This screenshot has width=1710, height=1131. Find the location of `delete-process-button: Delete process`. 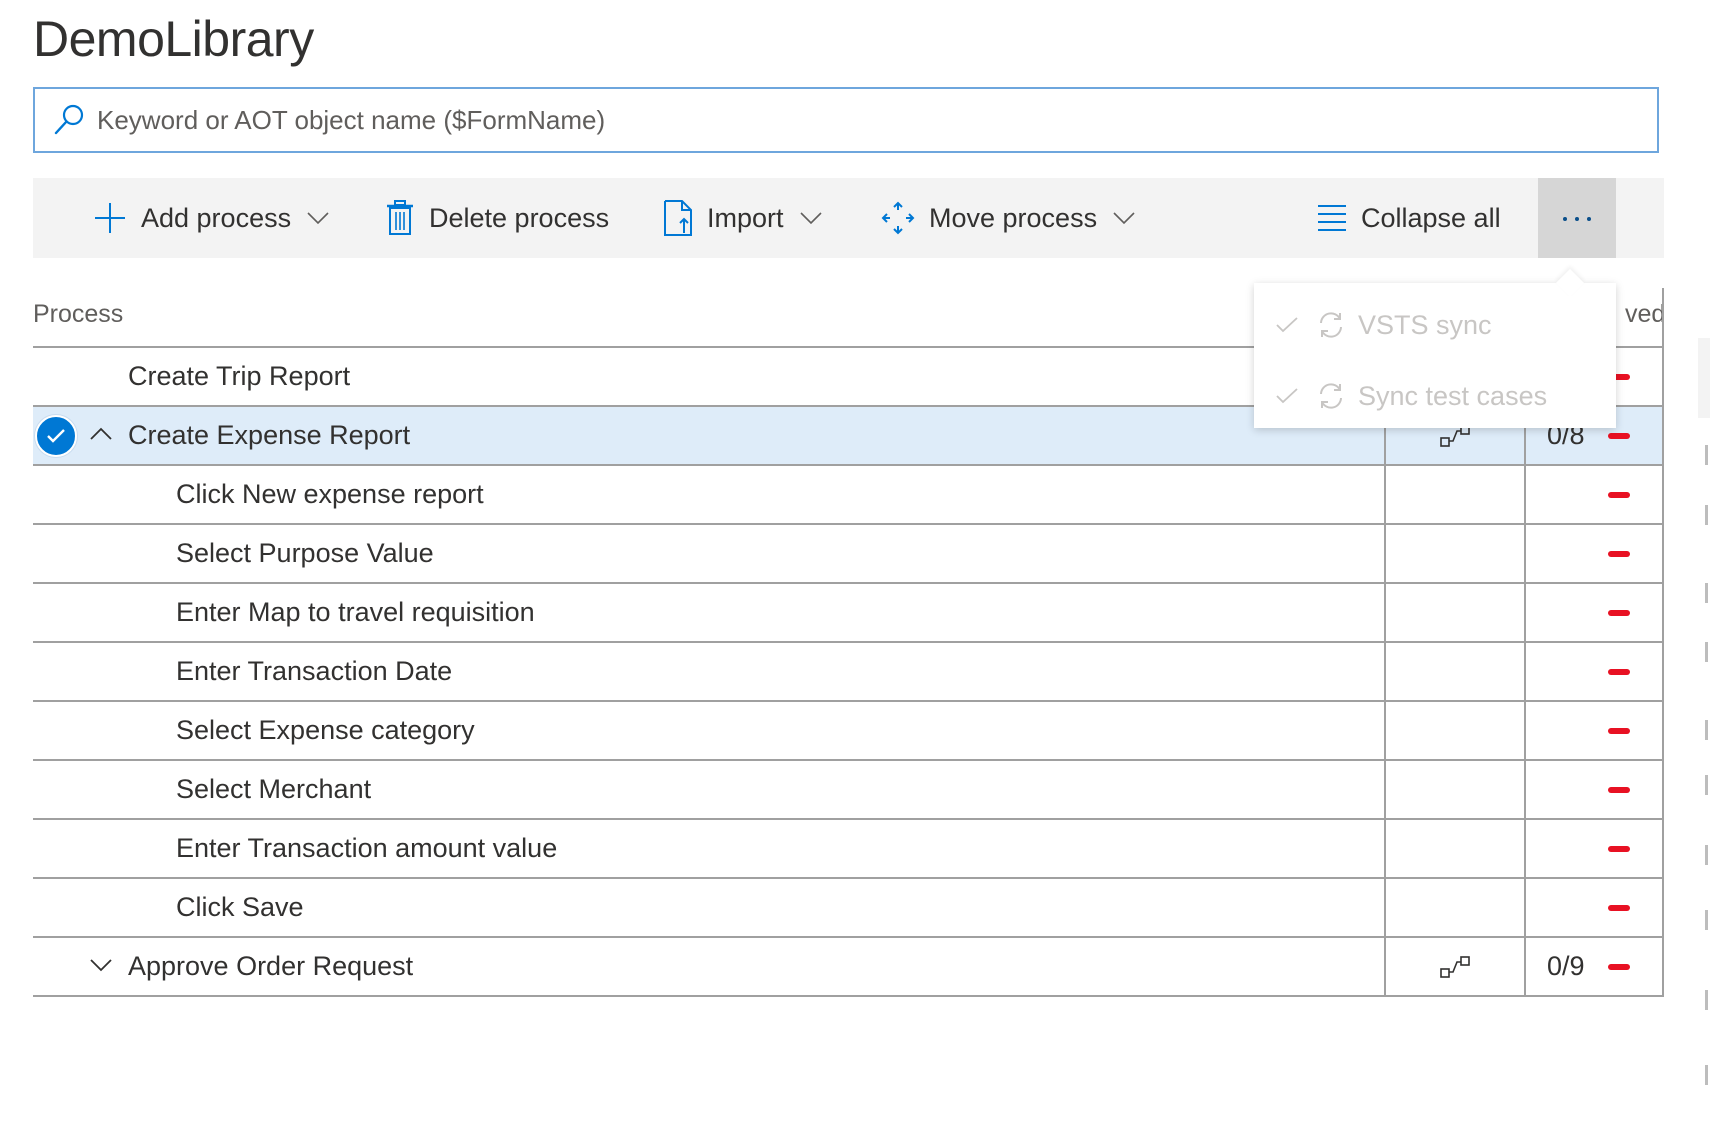

delete-process-button: Delete process is located at coordinates (497, 218).